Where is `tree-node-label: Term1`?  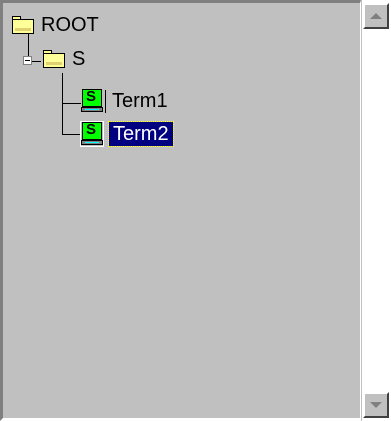
tree-node-label: Term1 is located at coordinates (140, 101).